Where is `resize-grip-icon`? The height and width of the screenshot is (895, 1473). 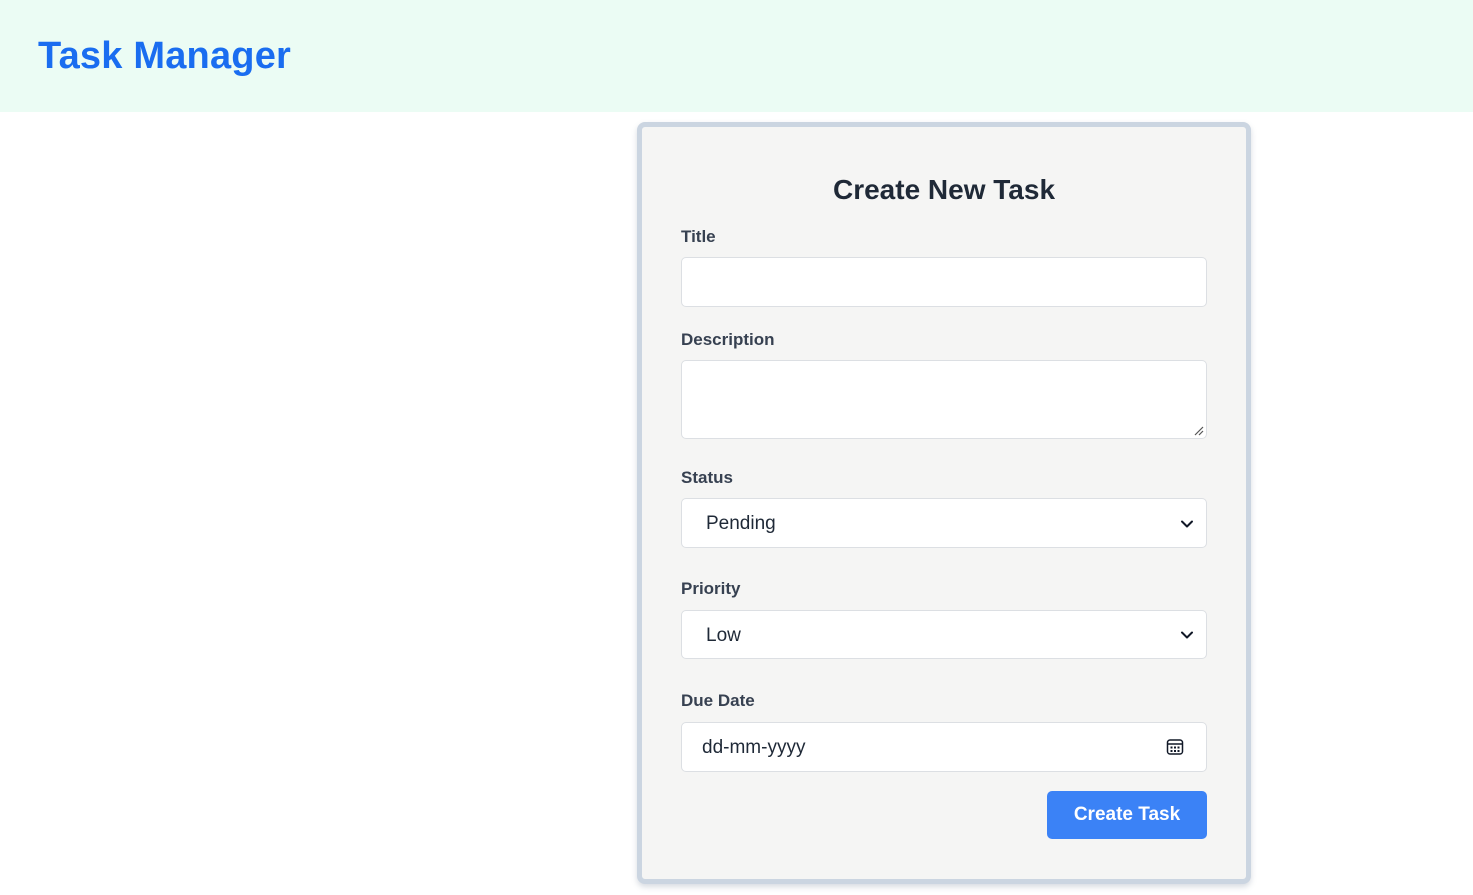
resize-grip-icon is located at coordinates (1198, 430).